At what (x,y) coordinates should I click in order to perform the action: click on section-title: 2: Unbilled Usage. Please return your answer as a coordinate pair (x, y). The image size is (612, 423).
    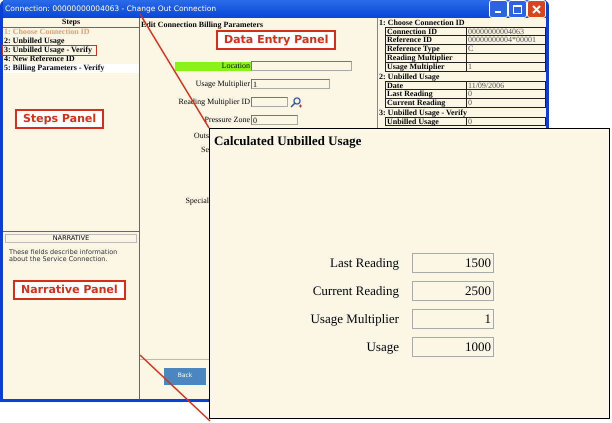
    Looking at the image, I should click on (409, 76).